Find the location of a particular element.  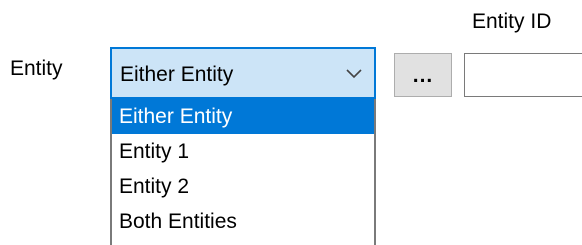

entity-dropdown-value: Either Entity is located at coordinates (177, 74).